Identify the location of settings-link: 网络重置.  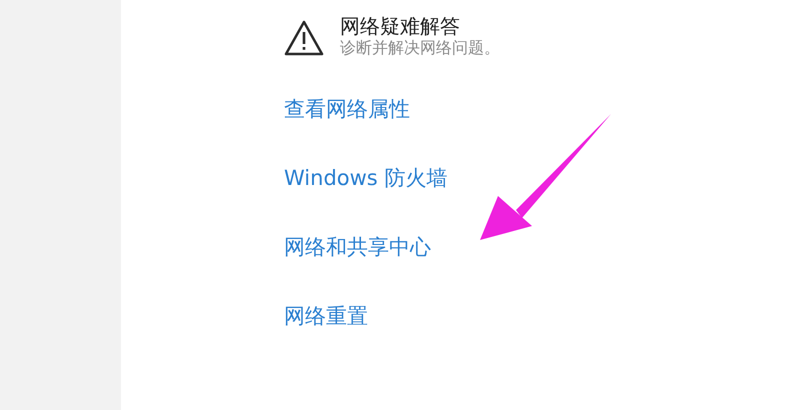
(326, 317).